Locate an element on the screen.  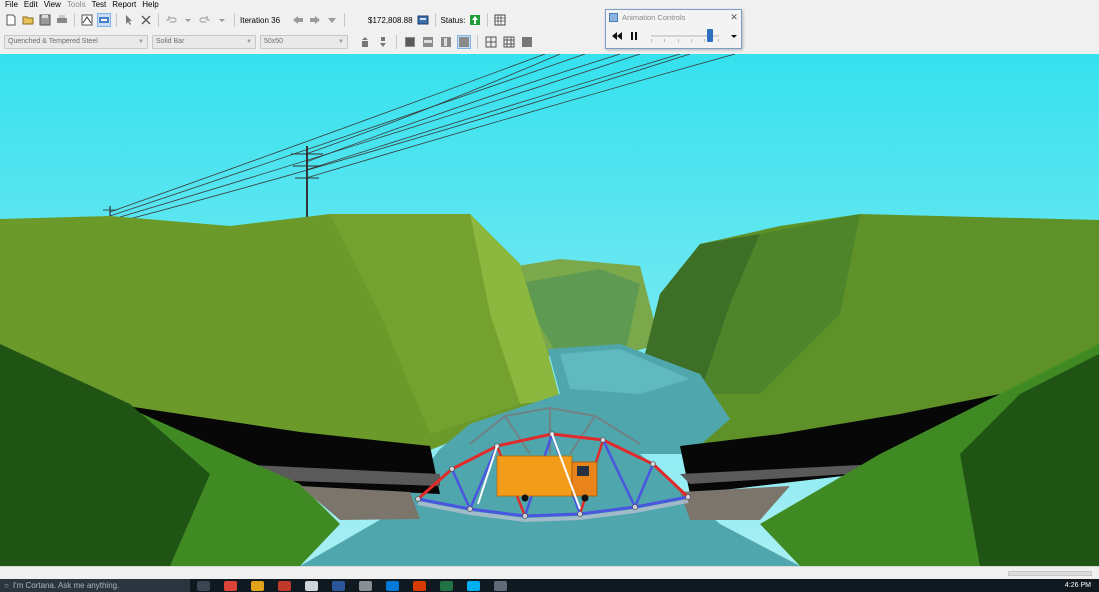
cortana-search-box: ○ I'm Cortana. Ask me anything. is located at coordinates (95, 585).